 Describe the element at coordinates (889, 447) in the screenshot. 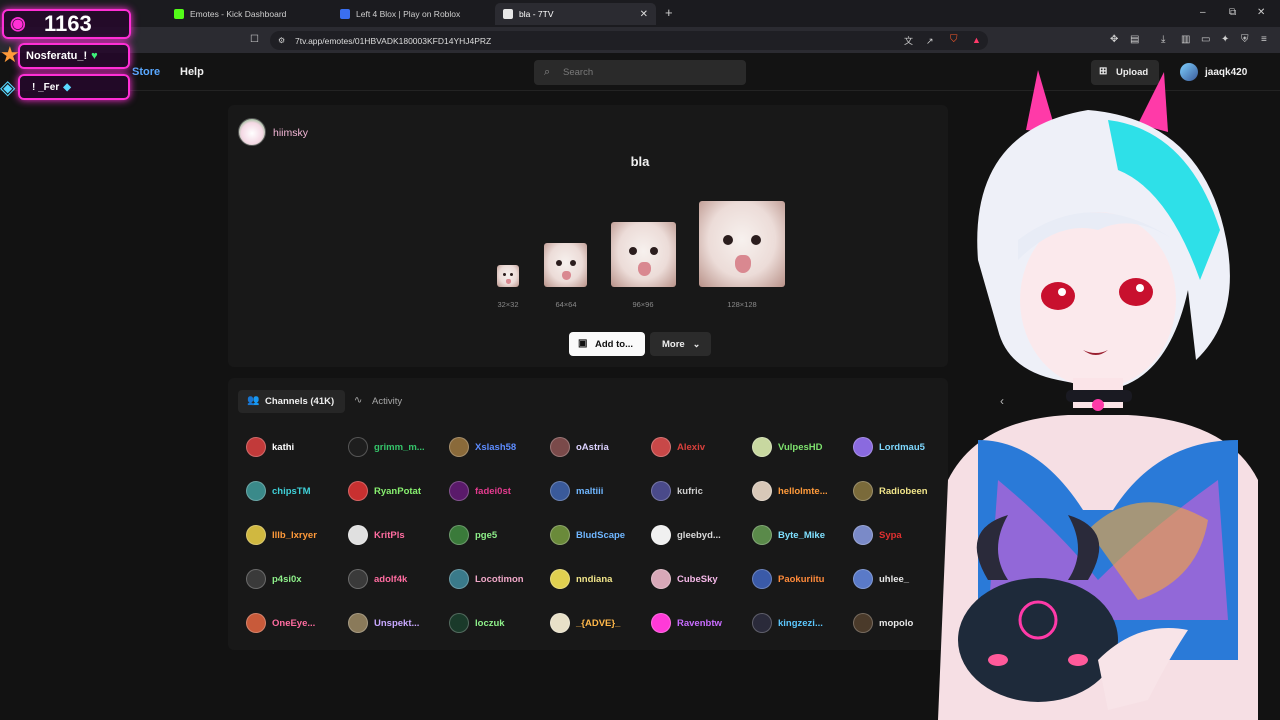

I see `channel-item: Lordmau5` at that location.